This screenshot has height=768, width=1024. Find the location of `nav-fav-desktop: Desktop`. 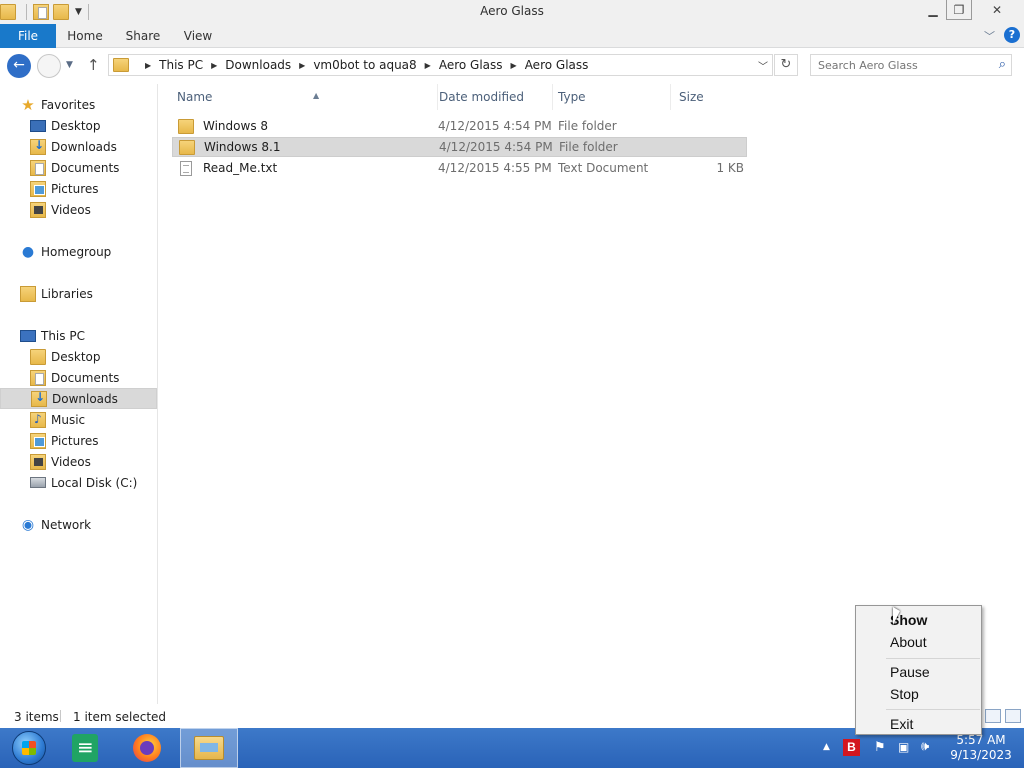

nav-fav-desktop: Desktop is located at coordinates (78, 125).